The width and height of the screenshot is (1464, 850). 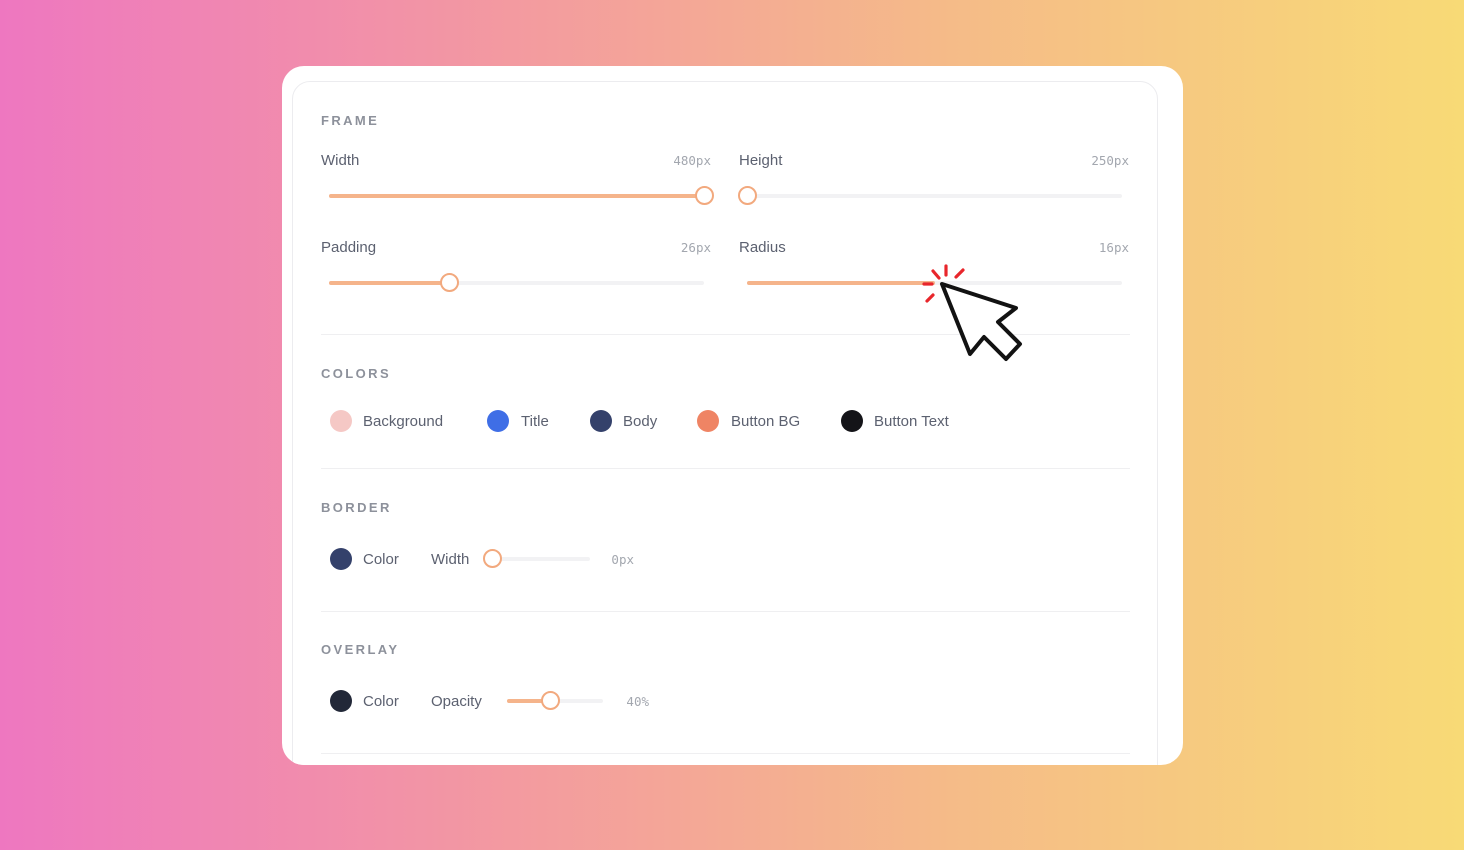 What do you see at coordinates (381, 559) in the screenshot?
I see `border-color-label: Color` at bounding box center [381, 559].